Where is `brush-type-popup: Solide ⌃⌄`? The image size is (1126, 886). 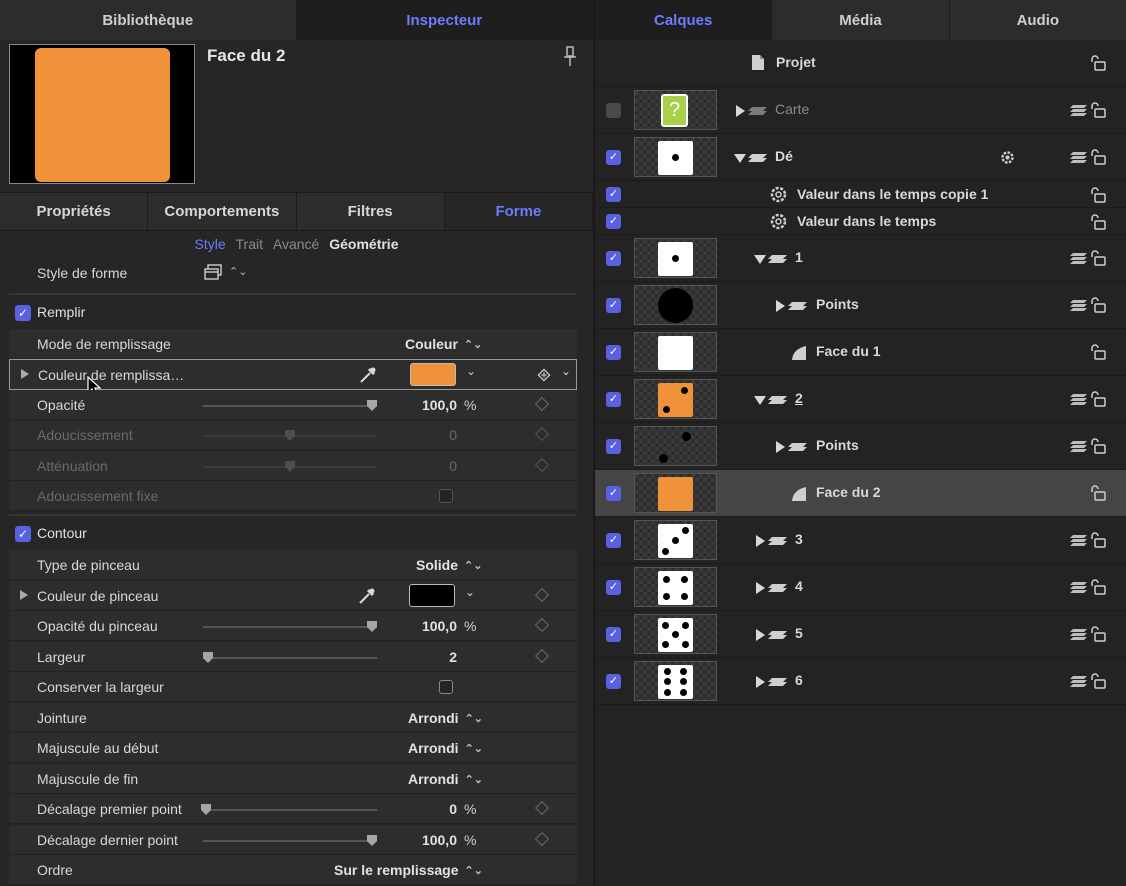 brush-type-popup: Solide ⌃⌄ is located at coordinates (449, 565).